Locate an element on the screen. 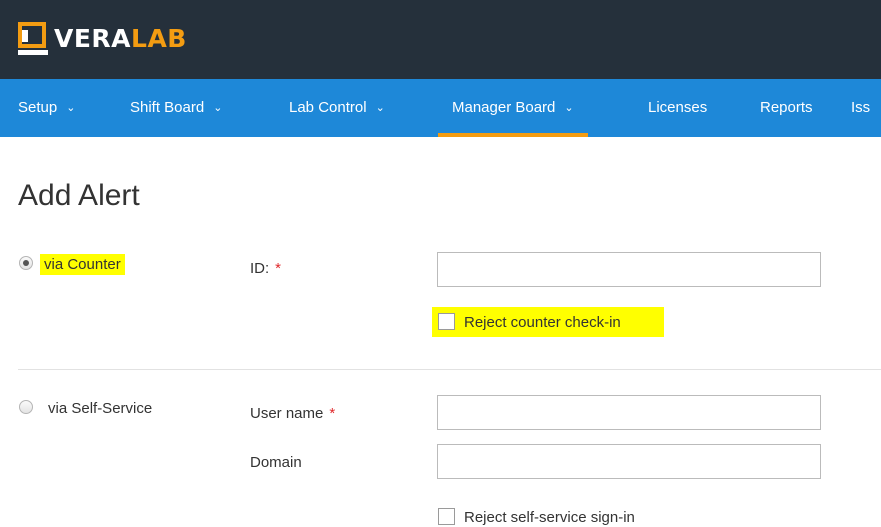  veralab-logo: VERALAB is located at coordinates (102, 39).